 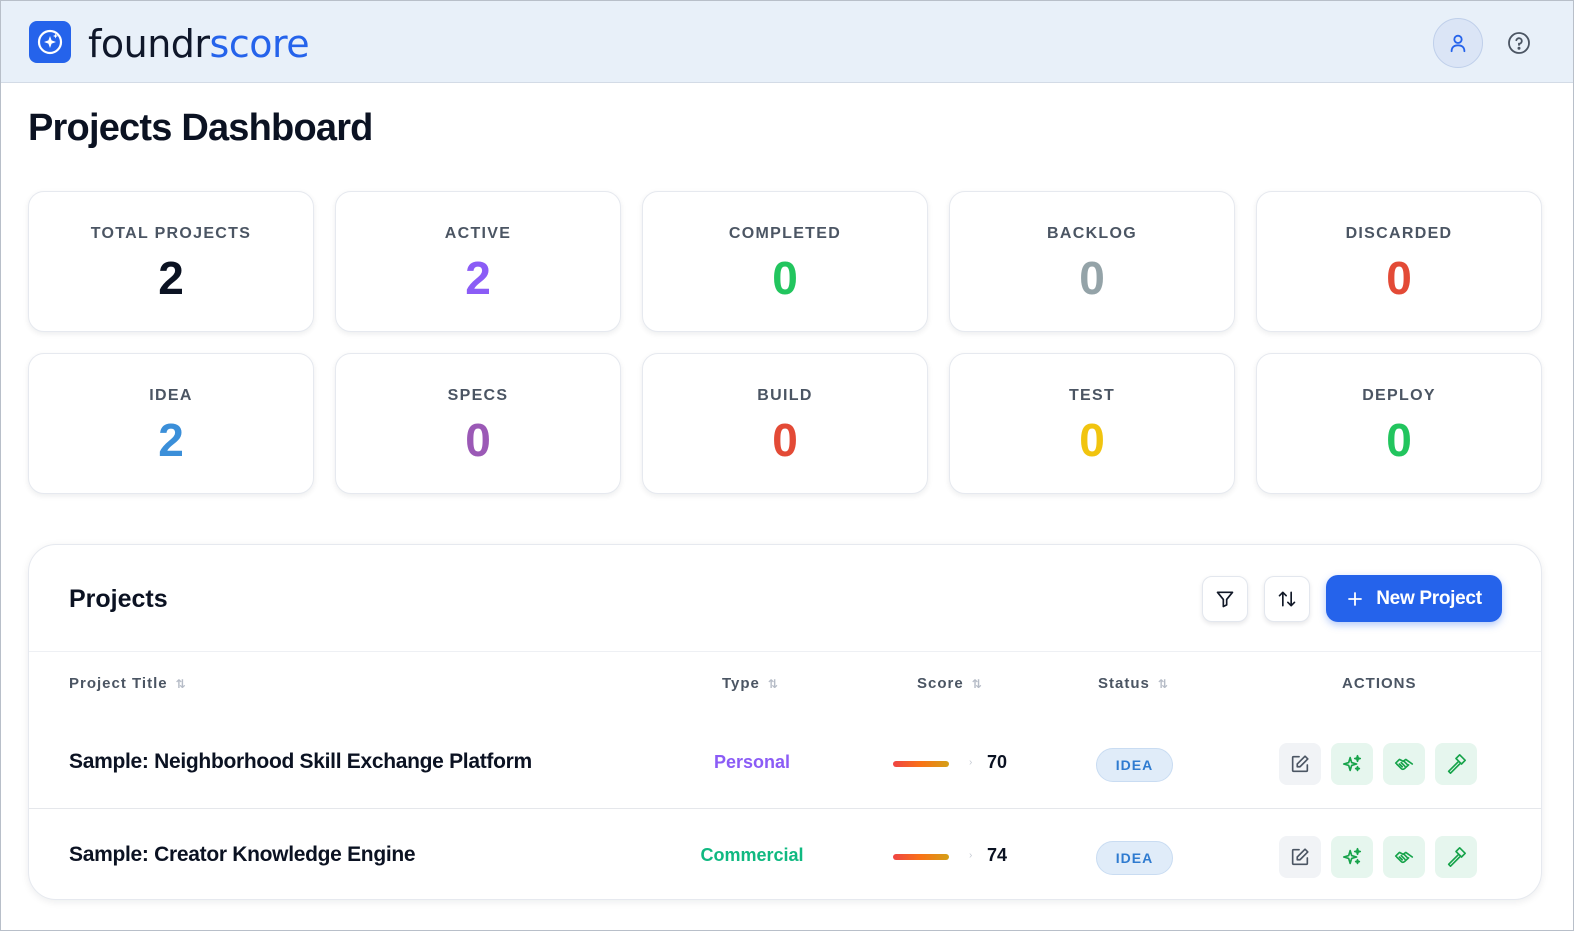 What do you see at coordinates (478, 395) in the screenshot?
I see `stat-label: SPECS` at bounding box center [478, 395].